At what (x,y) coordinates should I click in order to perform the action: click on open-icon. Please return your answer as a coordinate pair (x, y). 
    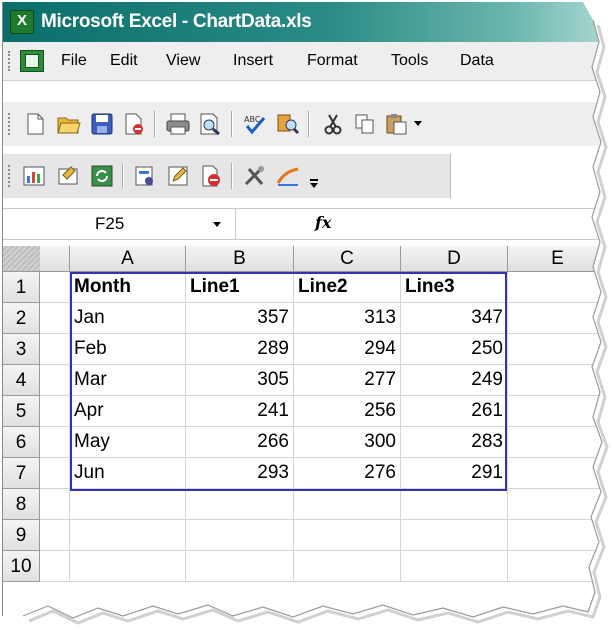
    Looking at the image, I should click on (69, 124).